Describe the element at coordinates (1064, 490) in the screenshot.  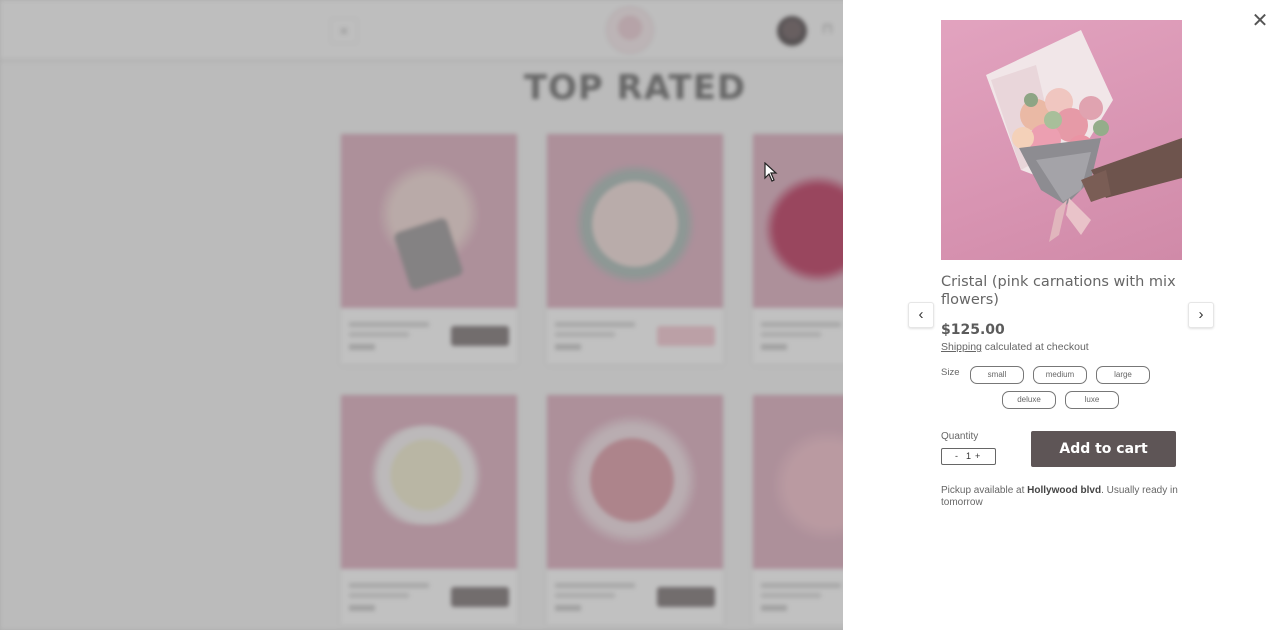
I see `pickup-location: Hollywood blvd` at that location.